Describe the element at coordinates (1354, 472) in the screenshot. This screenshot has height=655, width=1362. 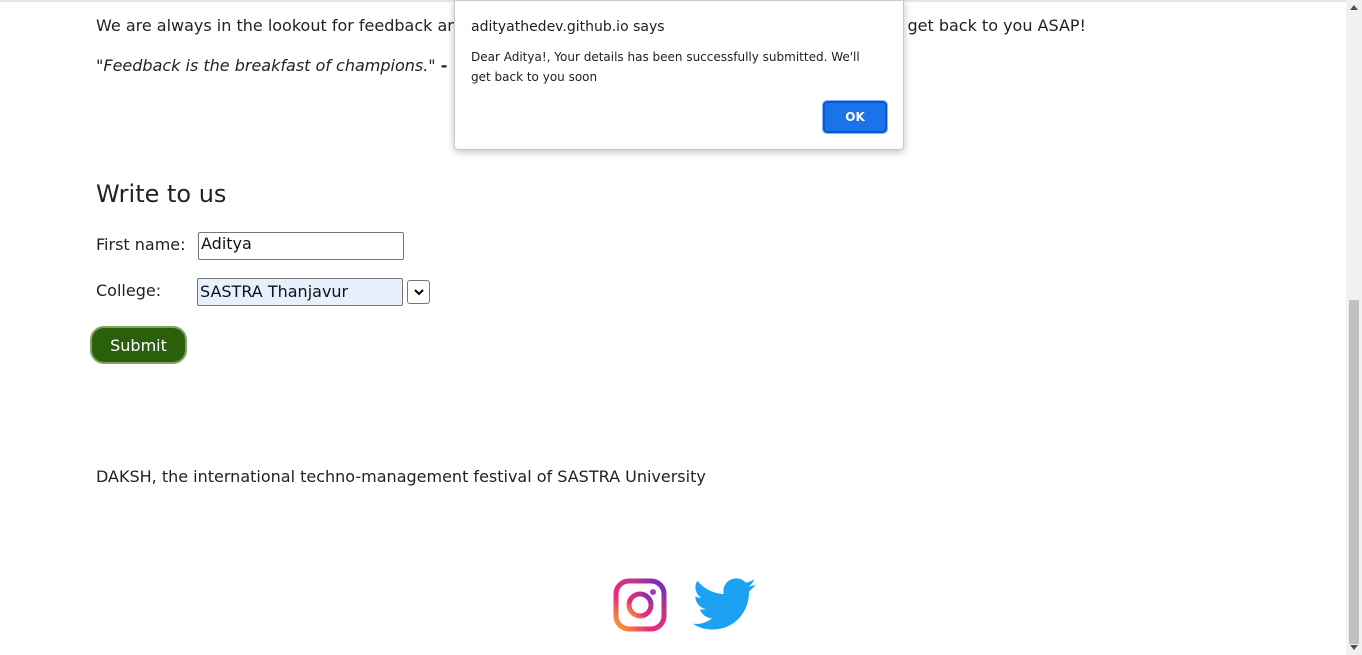
I see `scrollbar-thumb` at that location.